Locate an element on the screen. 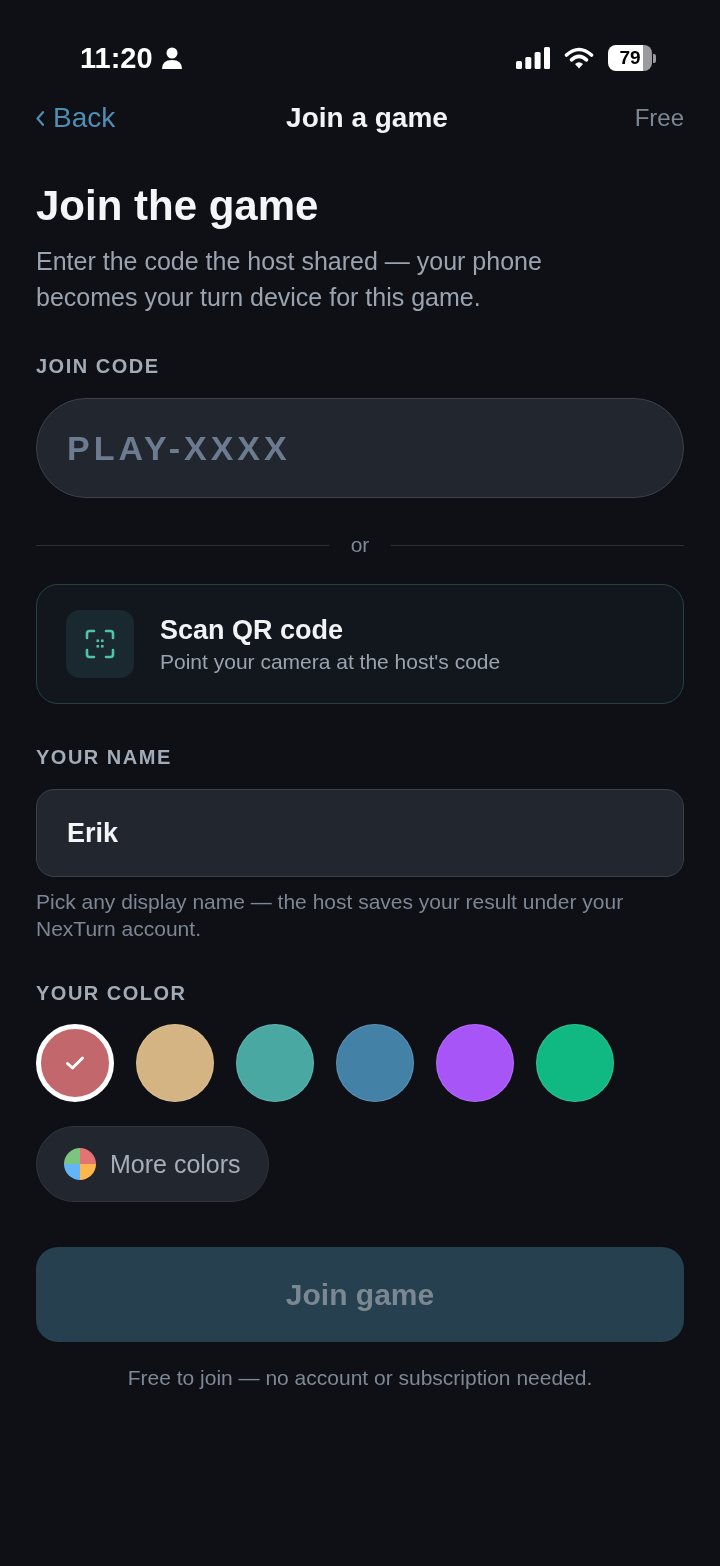 The width and height of the screenshot is (720, 1566). field-label: YOUR NAME is located at coordinates (104, 757).